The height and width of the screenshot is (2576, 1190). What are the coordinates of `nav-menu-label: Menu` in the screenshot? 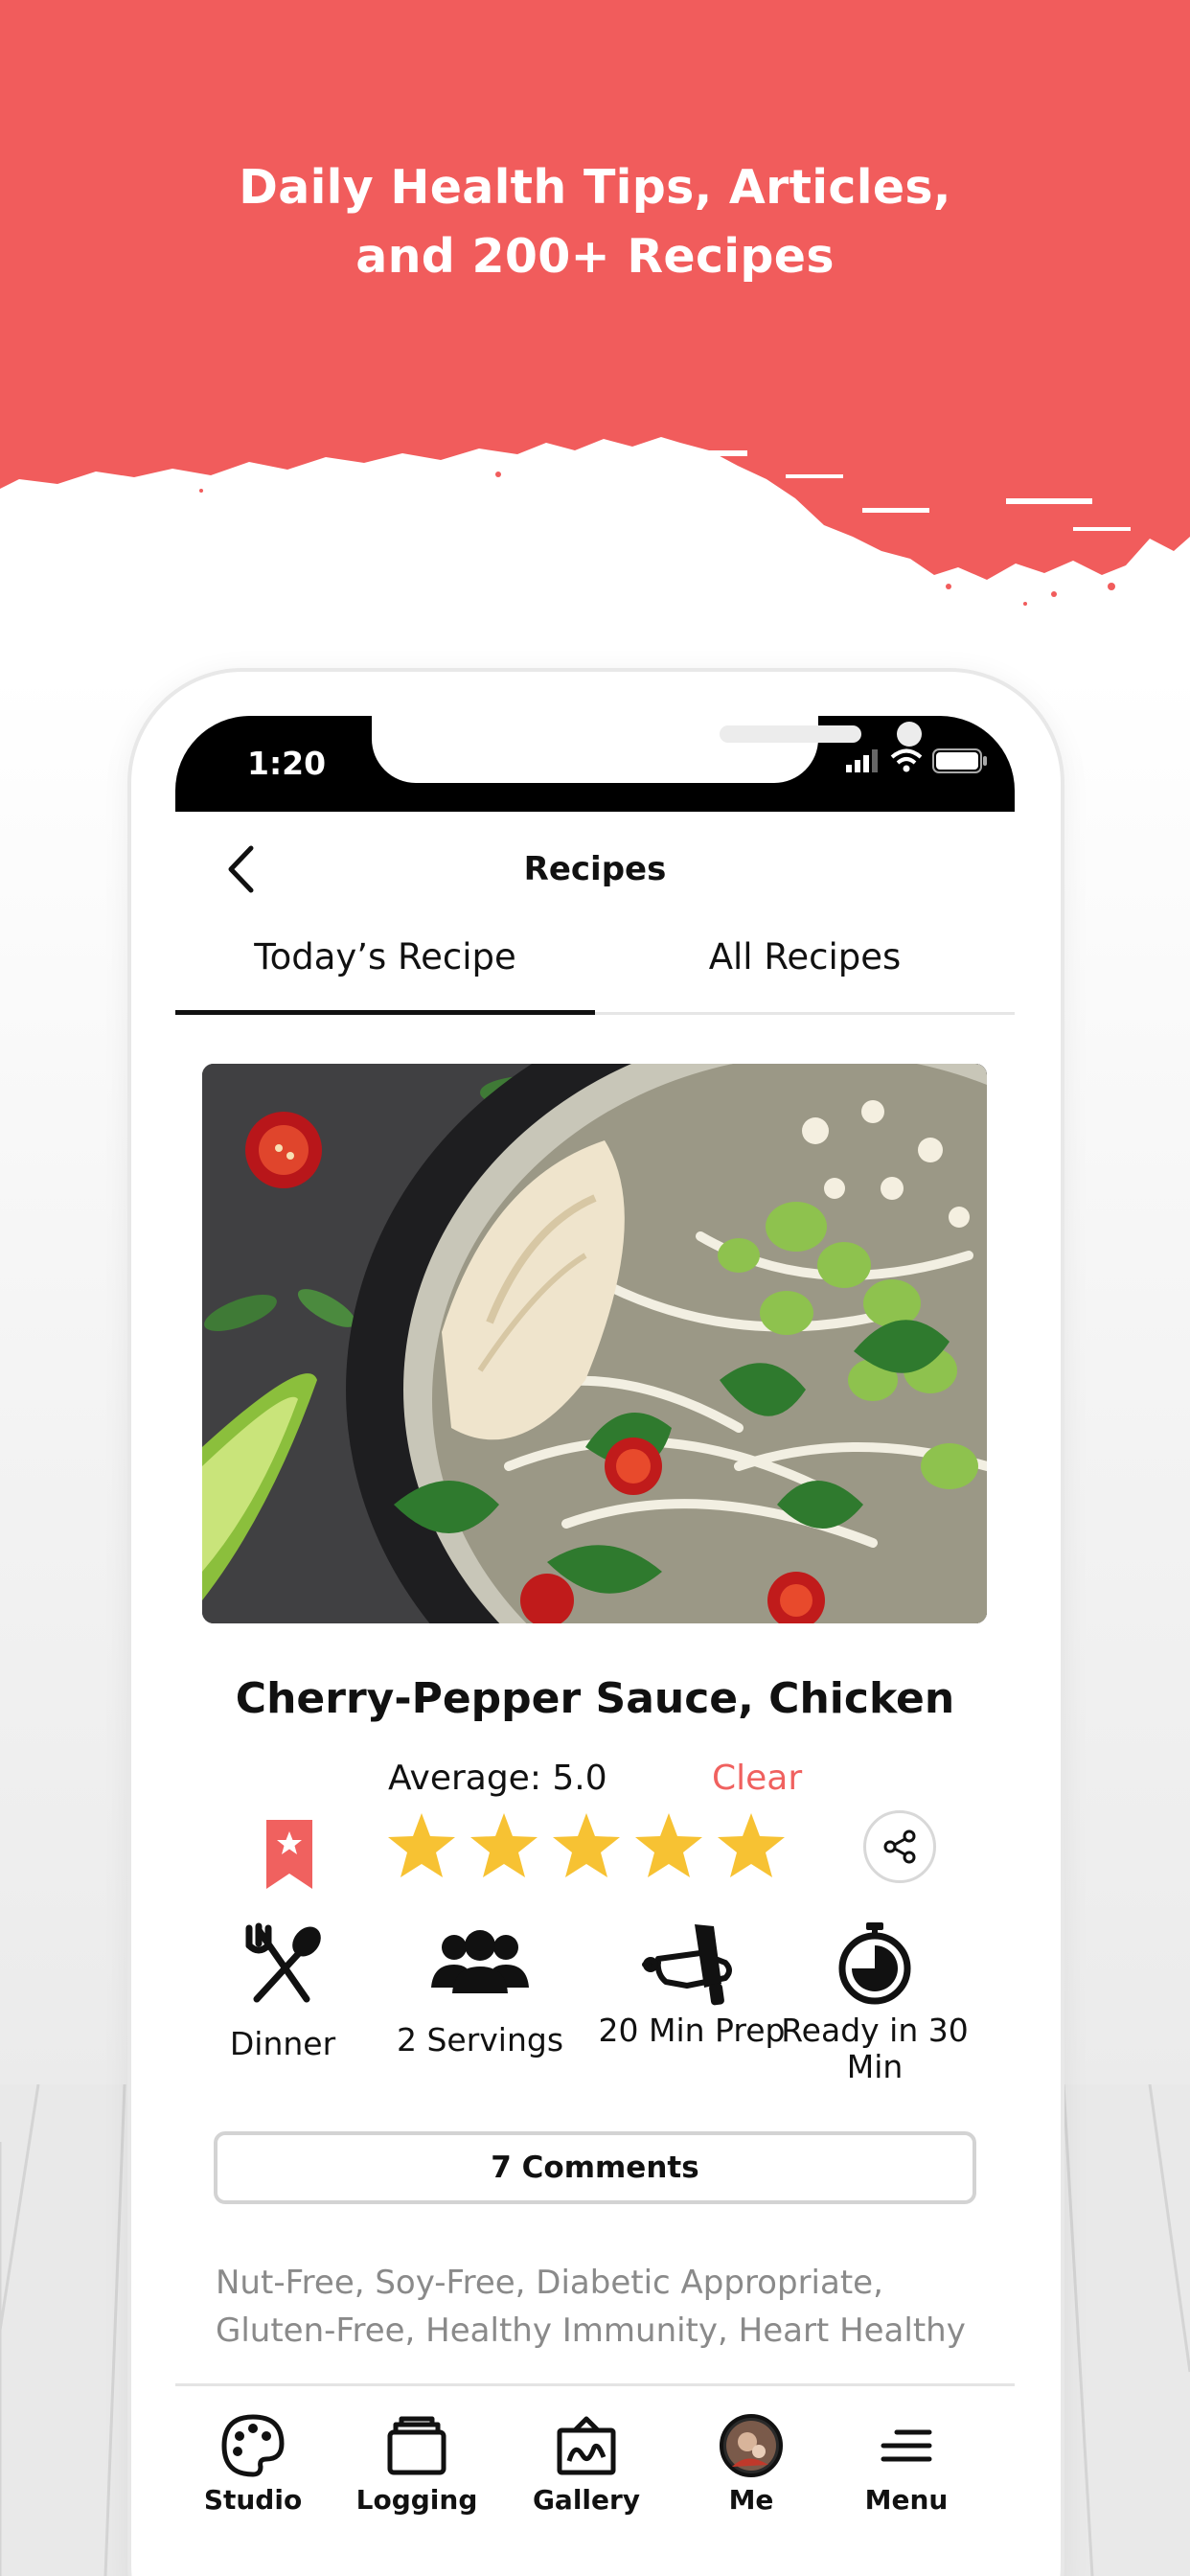 It's located at (906, 2500).